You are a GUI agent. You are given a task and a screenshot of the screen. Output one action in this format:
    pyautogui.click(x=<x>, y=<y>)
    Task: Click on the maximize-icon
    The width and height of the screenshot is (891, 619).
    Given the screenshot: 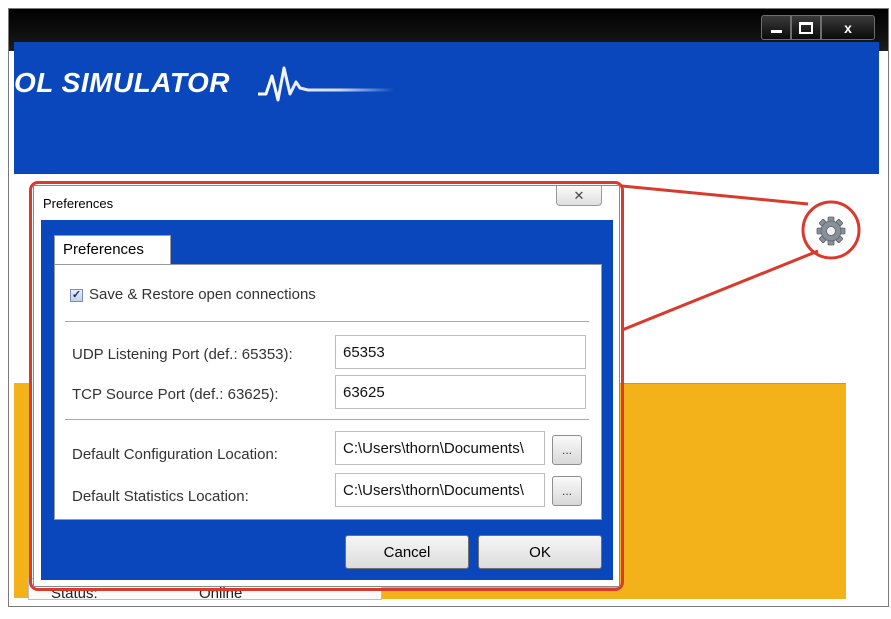 What is the action you would take?
    pyautogui.click(x=806, y=27)
    